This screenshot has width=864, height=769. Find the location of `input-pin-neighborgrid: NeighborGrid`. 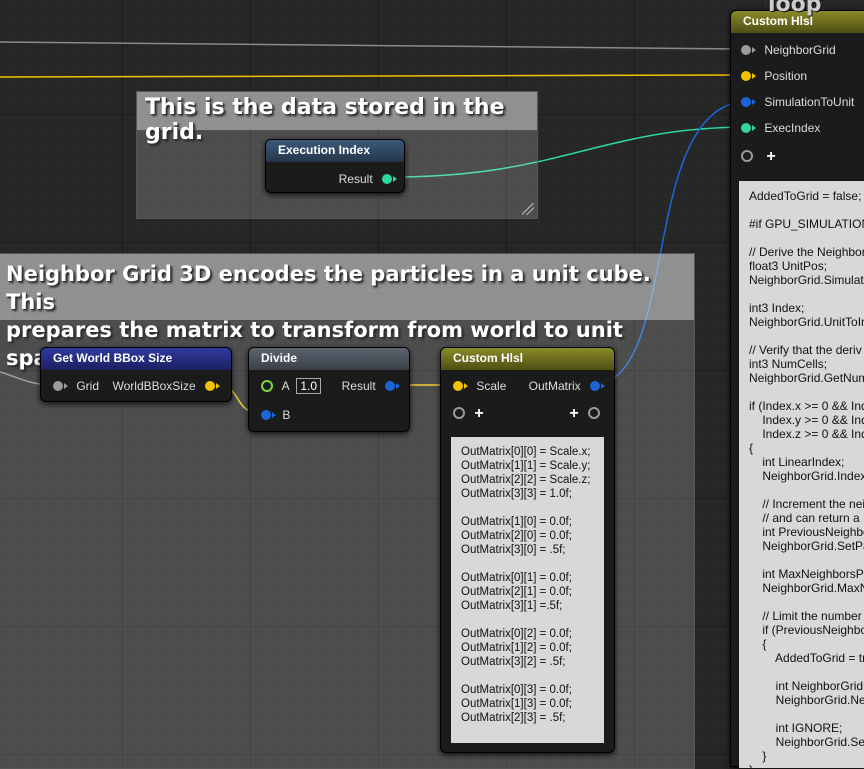

input-pin-neighborgrid: NeighborGrid is located at coordinates (788, 50).